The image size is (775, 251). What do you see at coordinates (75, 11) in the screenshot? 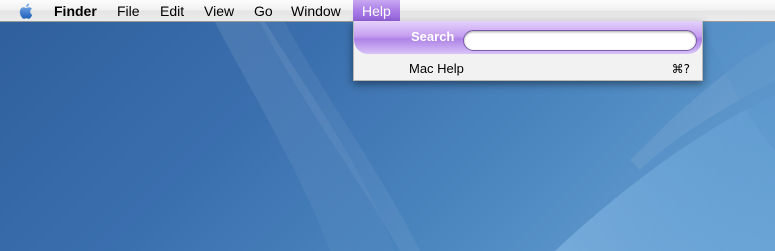
I see `menu-finder: Finder` at bounding box center [75, 11].